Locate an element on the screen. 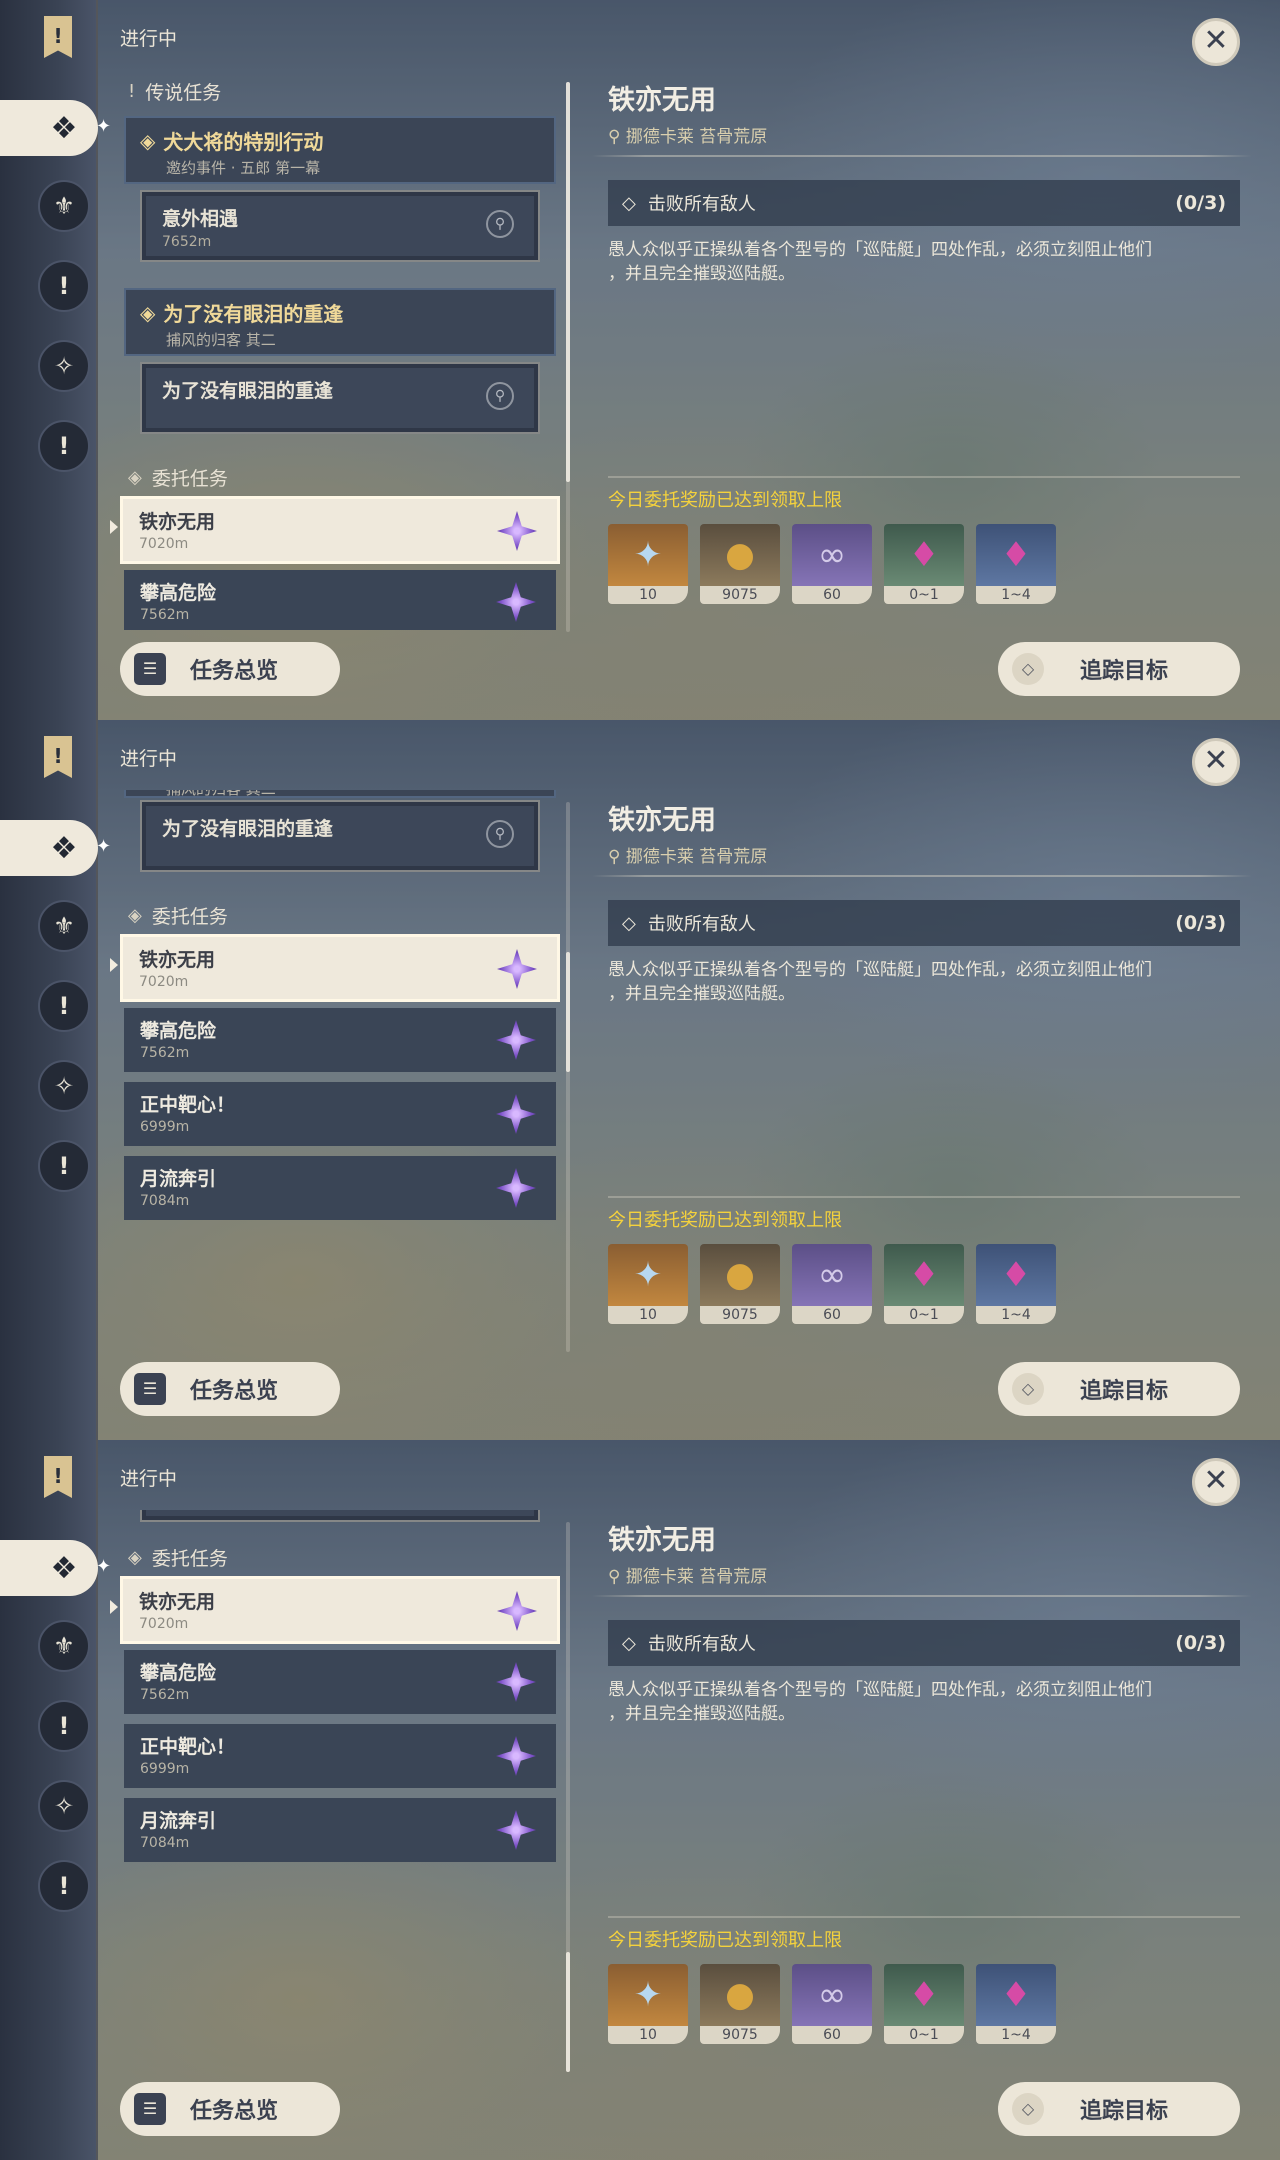  category-rail: ! ❖ ⚜ ! ✧ ! is located at coordinates (49, 1800).